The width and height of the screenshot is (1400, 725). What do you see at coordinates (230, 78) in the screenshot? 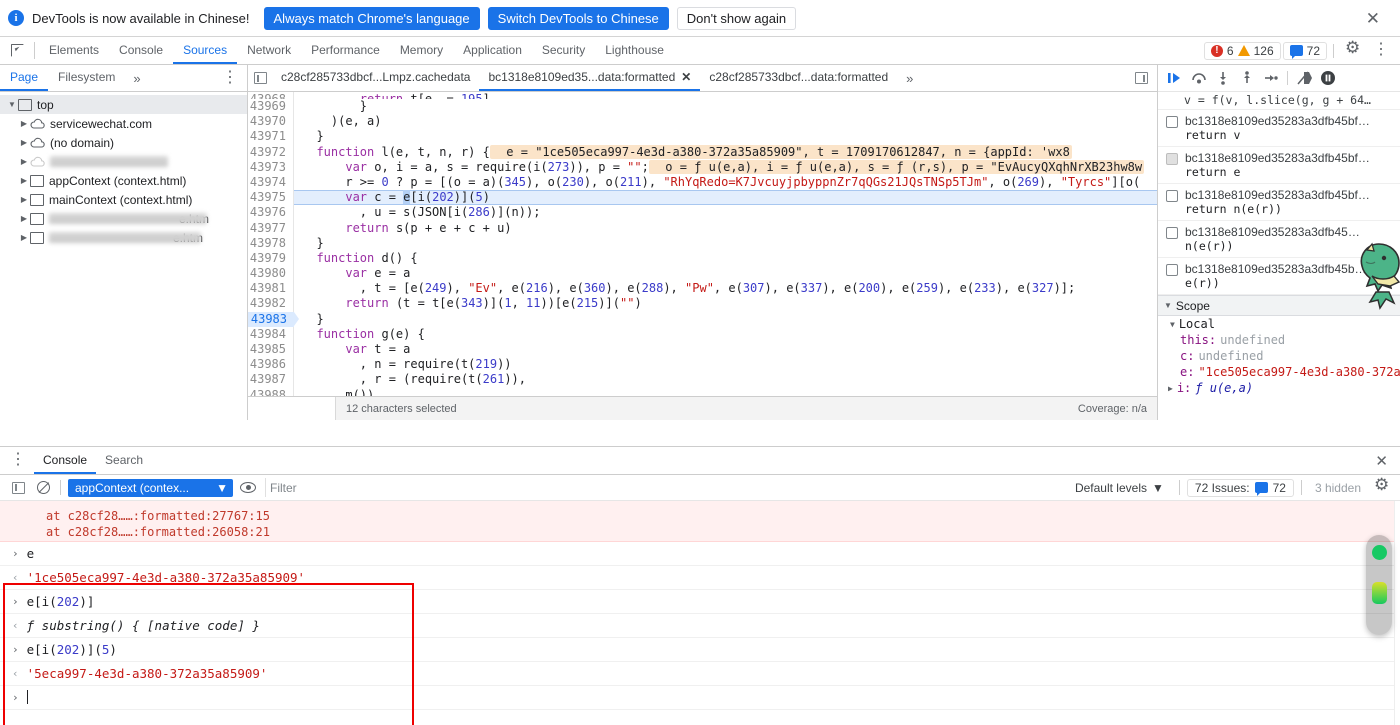
I see `navigator-kebab-icon: ⋮` at bounding box center [230, 78].